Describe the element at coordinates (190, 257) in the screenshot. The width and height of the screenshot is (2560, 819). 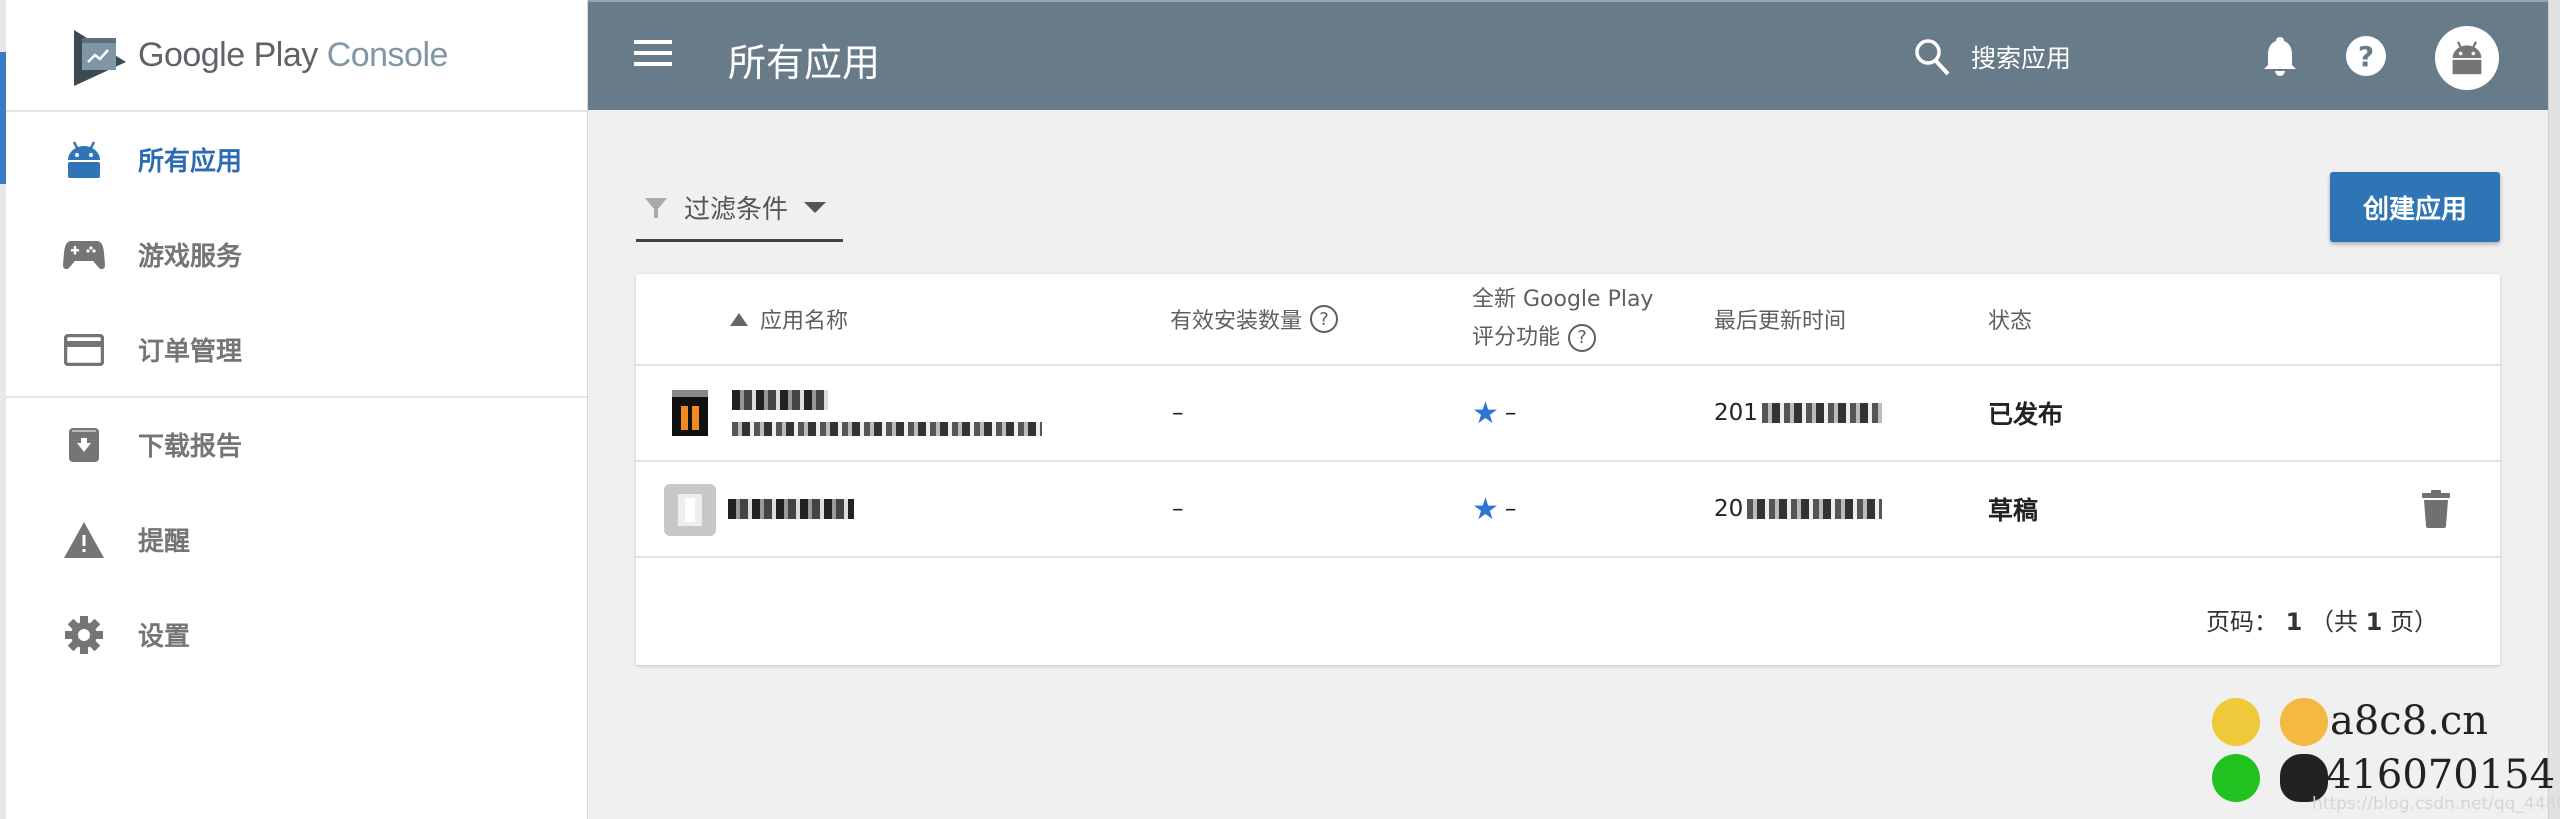
I see `sidebar-item-label: 游戏服务` at that location.